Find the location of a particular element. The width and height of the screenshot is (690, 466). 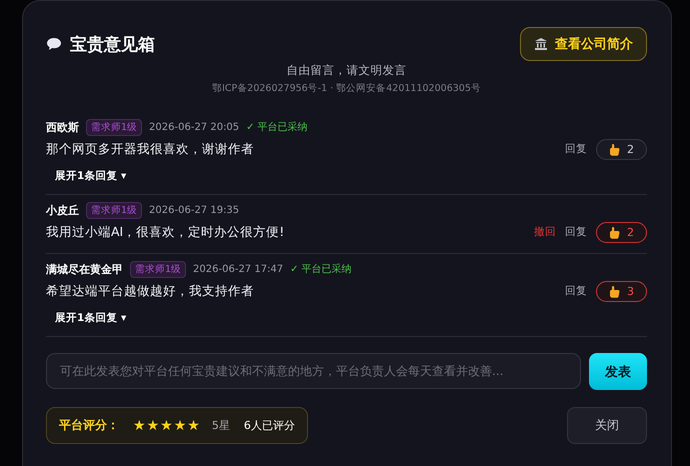

bank-icon is located at coordinates (541, 44).